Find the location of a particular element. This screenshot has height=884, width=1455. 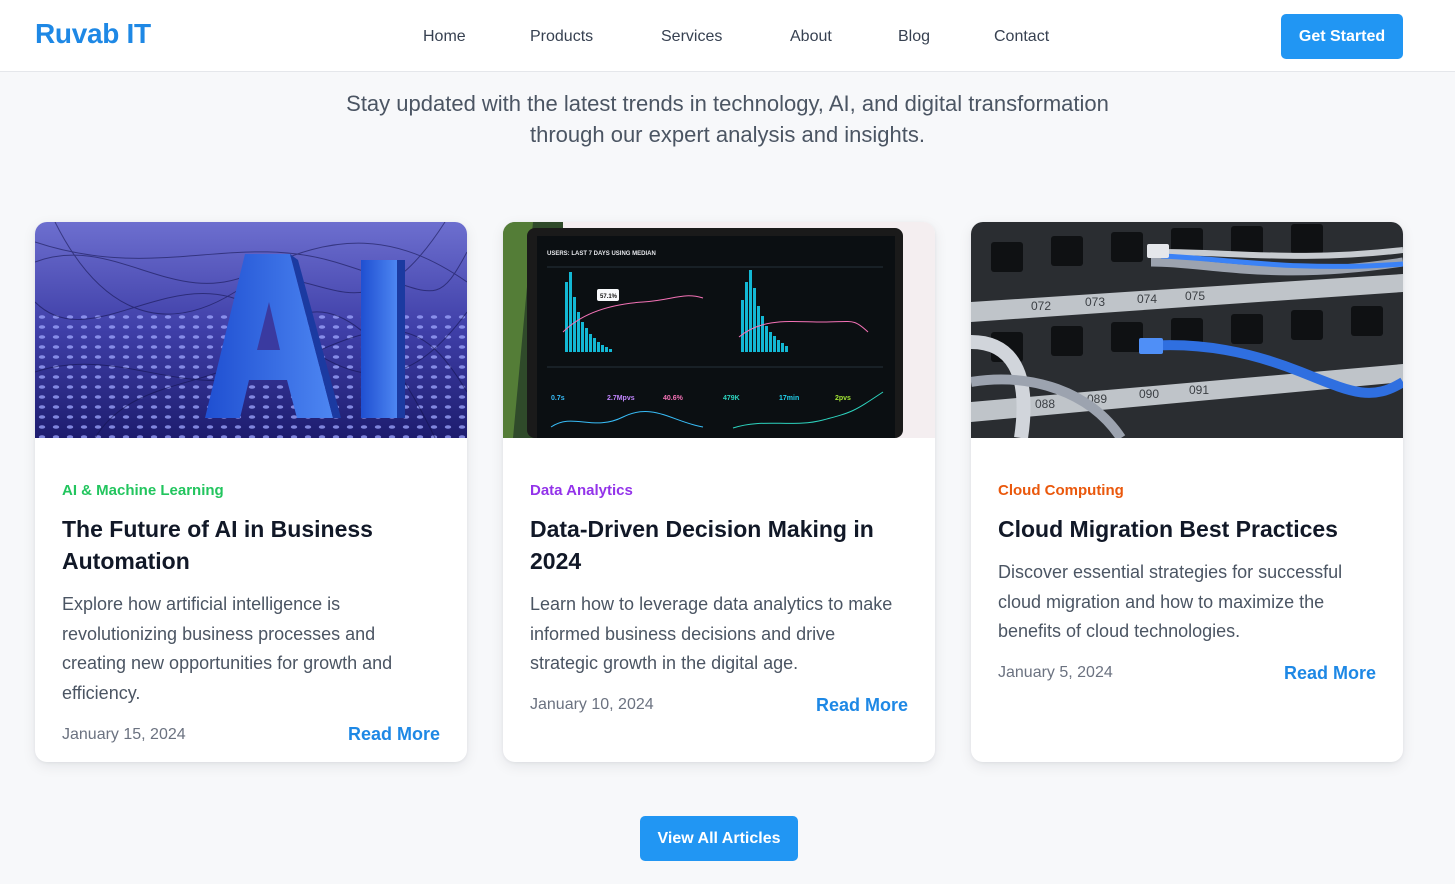

post-title: The Future of AI in Business Automation is located at coordinates (251, 545).